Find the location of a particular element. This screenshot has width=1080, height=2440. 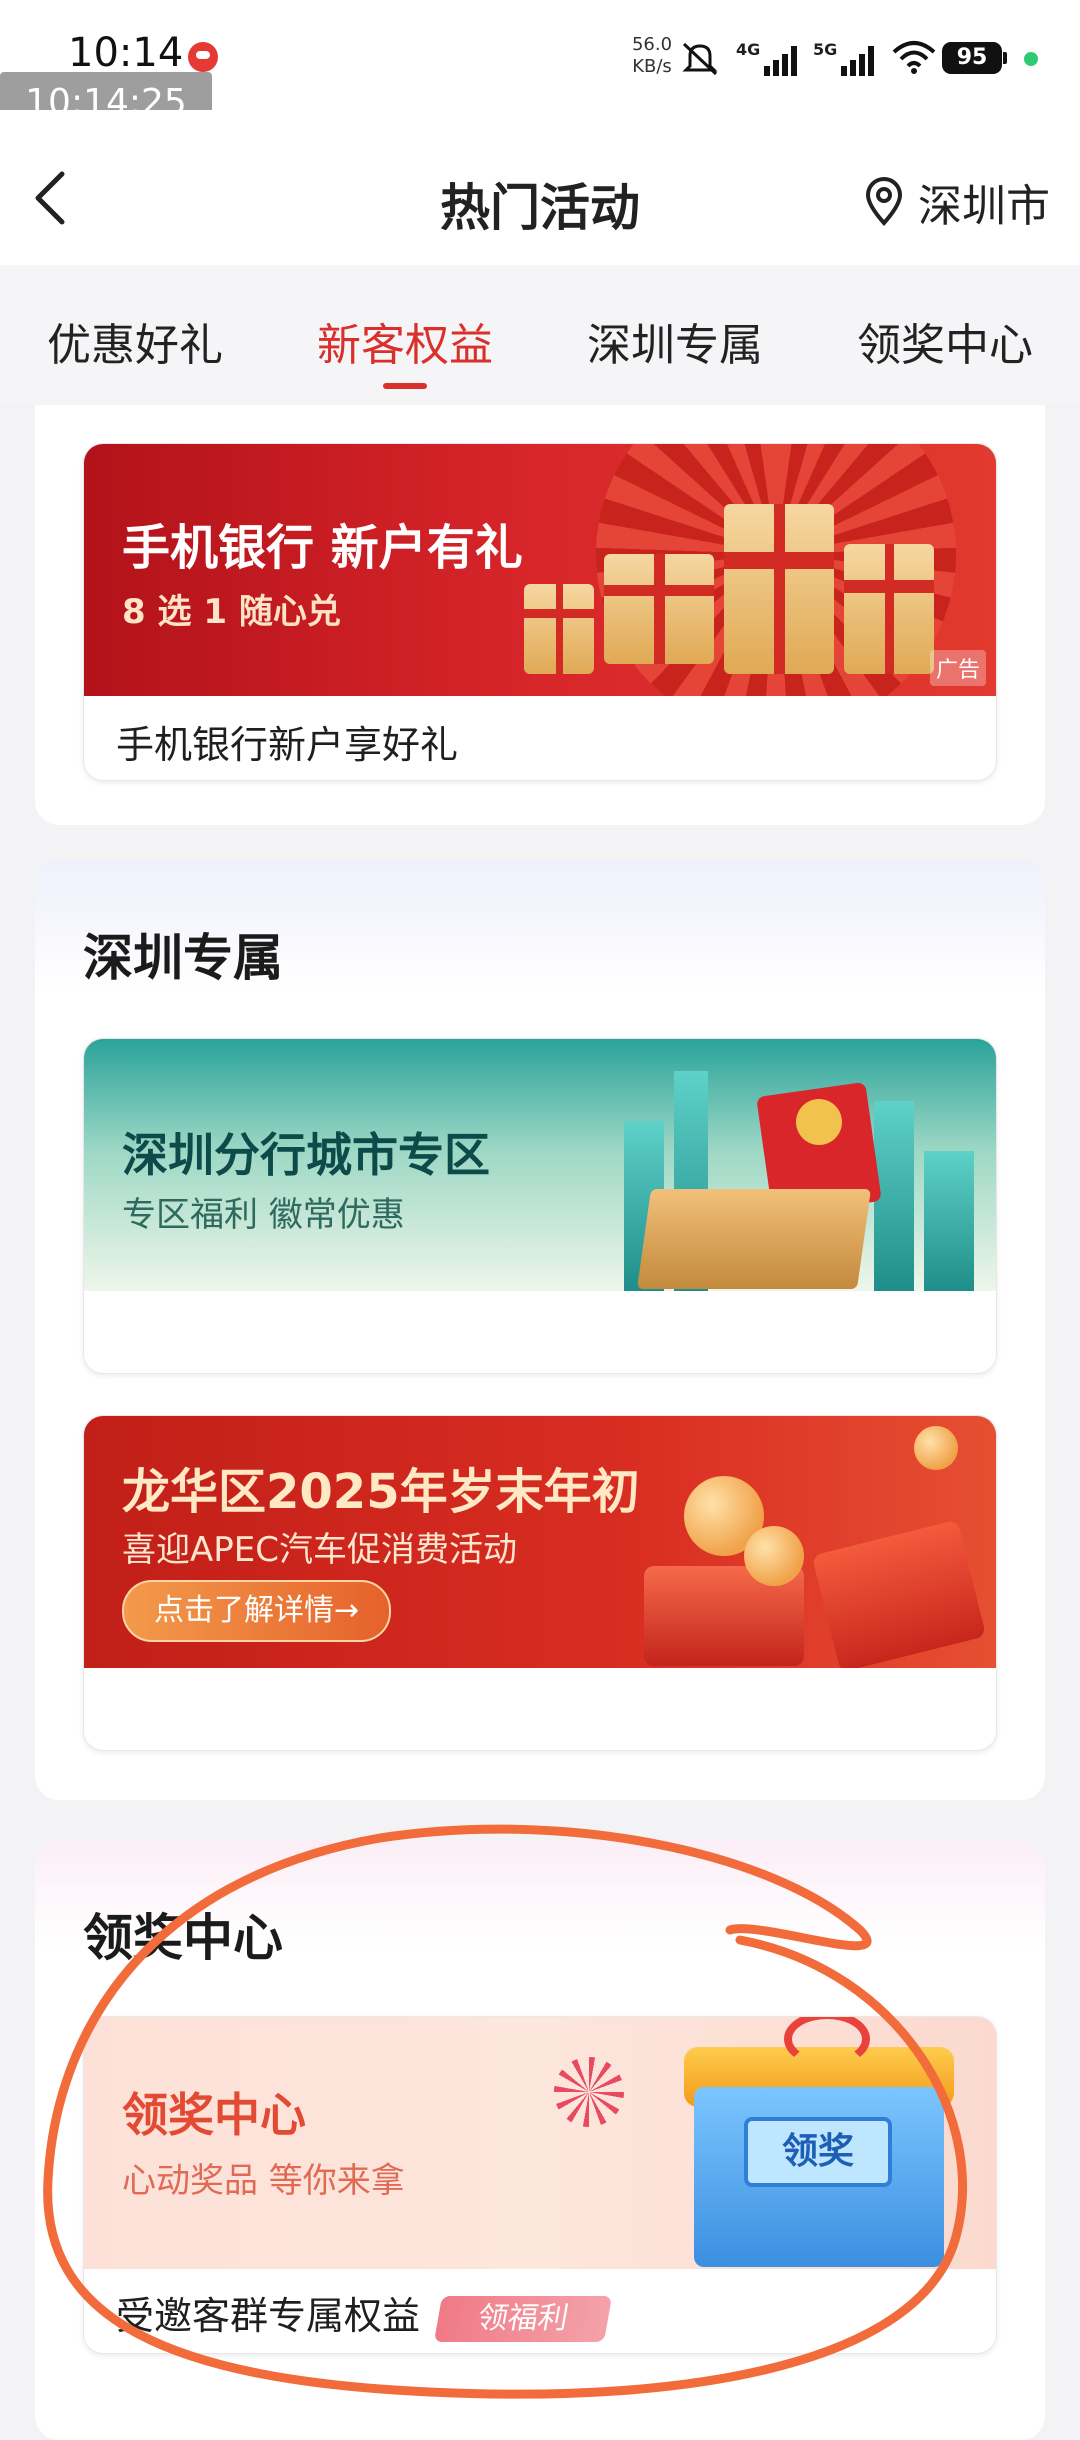

shop-sign: 领奖 is located at coordinates (818, 2152).